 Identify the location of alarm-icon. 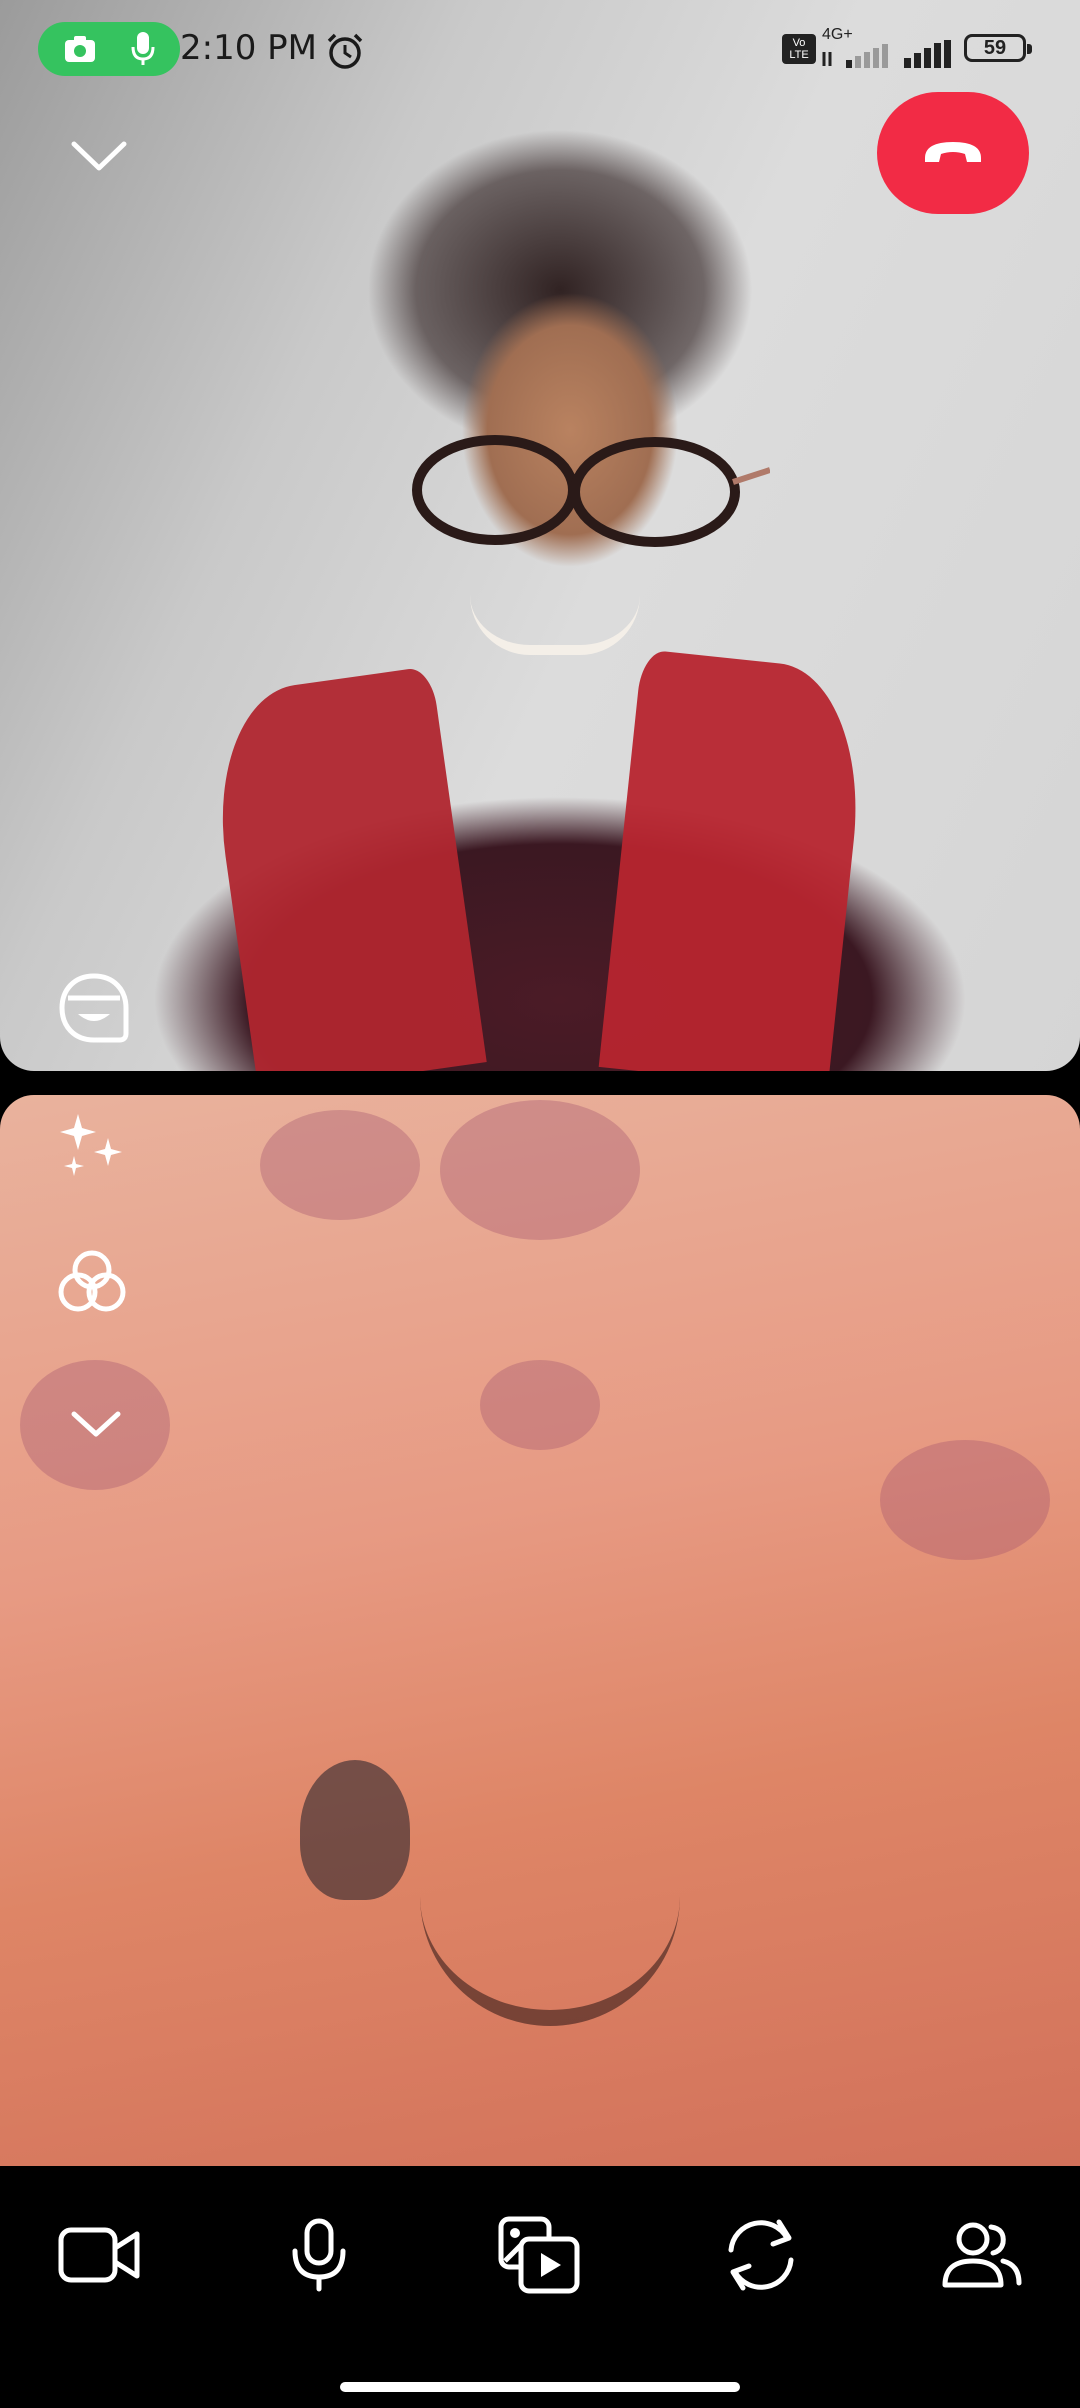
(345, 51).